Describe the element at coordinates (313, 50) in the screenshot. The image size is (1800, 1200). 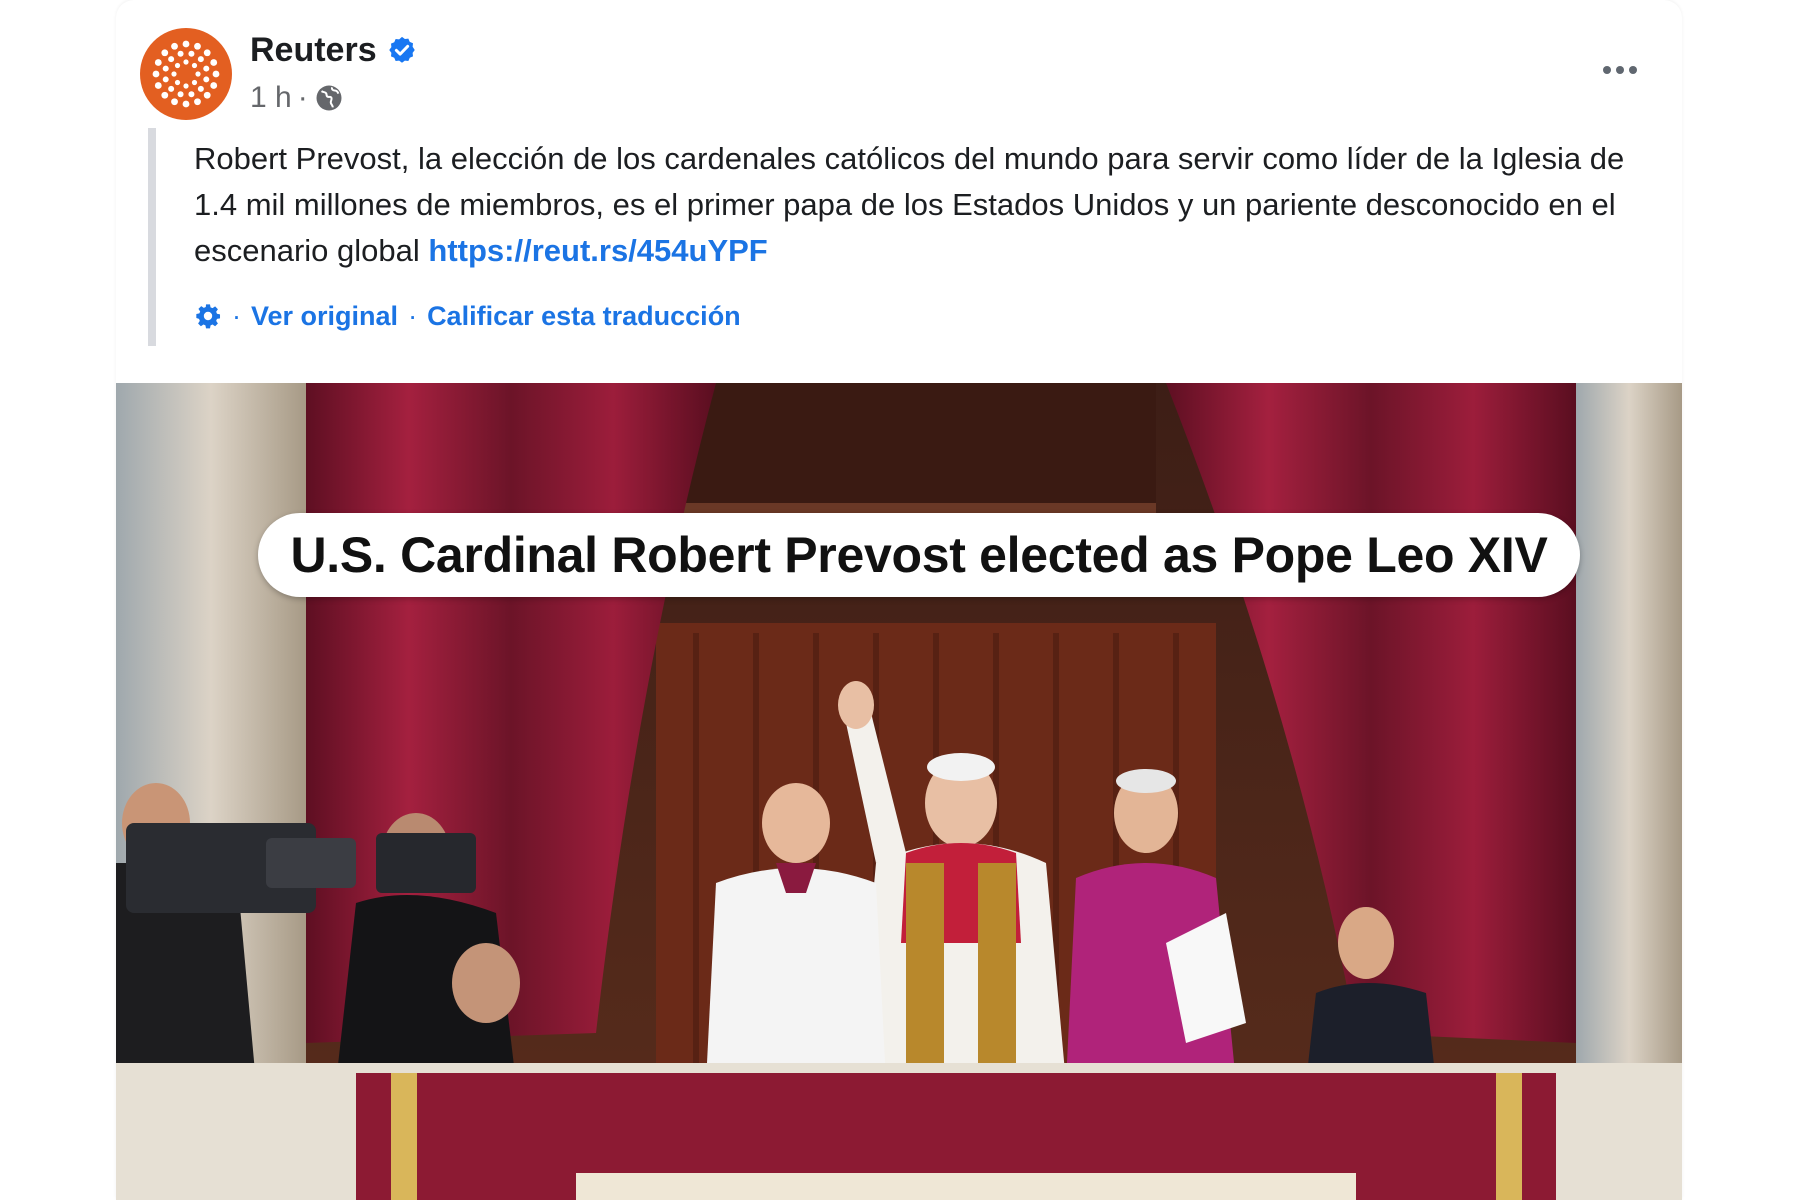
I see `page-name-link: Reuters` at that location.